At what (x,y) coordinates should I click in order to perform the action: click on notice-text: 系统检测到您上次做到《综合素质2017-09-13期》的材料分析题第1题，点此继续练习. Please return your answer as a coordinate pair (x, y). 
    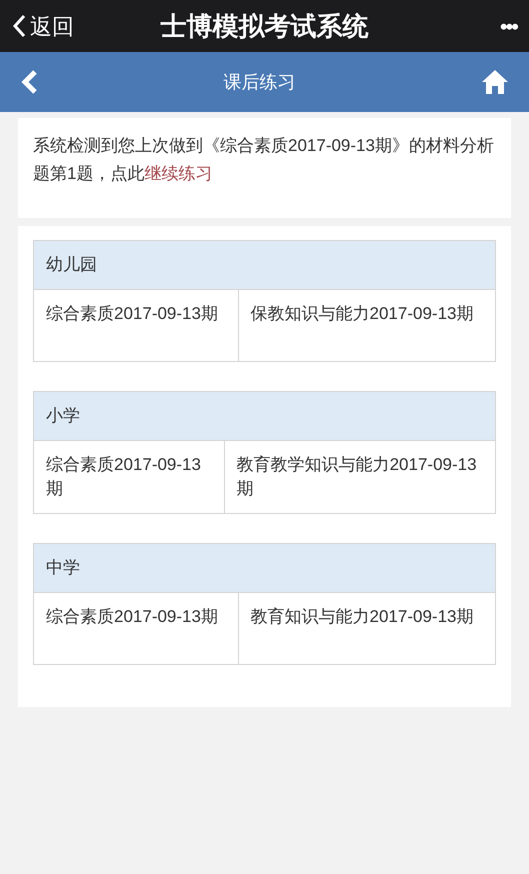
    Looking at the image, I should click on (264, 160).